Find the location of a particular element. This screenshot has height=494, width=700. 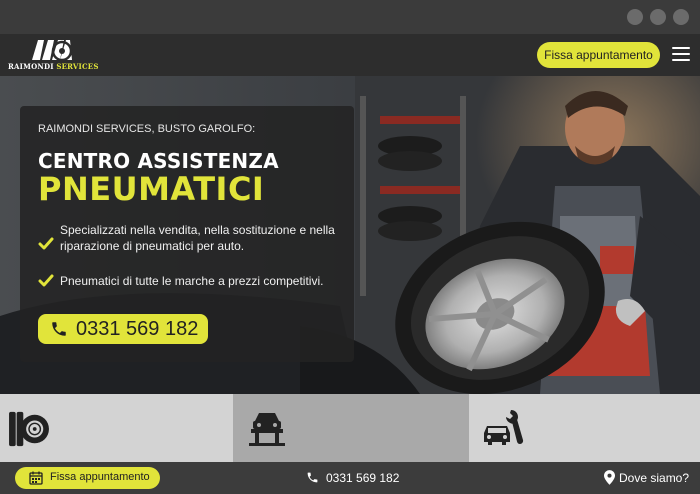

service-tile-repair is located at coordinates (584, 428).